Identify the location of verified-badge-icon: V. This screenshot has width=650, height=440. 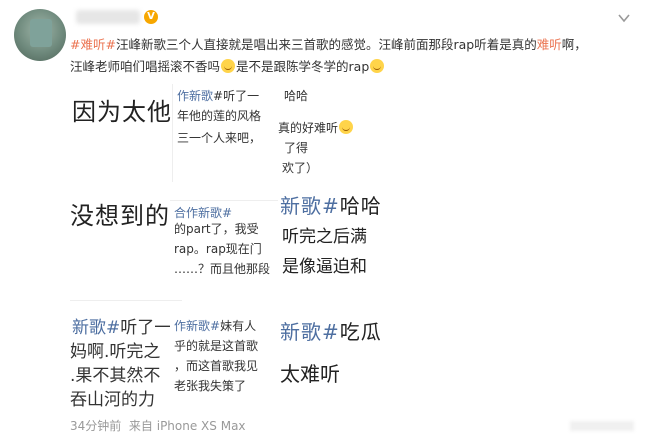
(151, 17).